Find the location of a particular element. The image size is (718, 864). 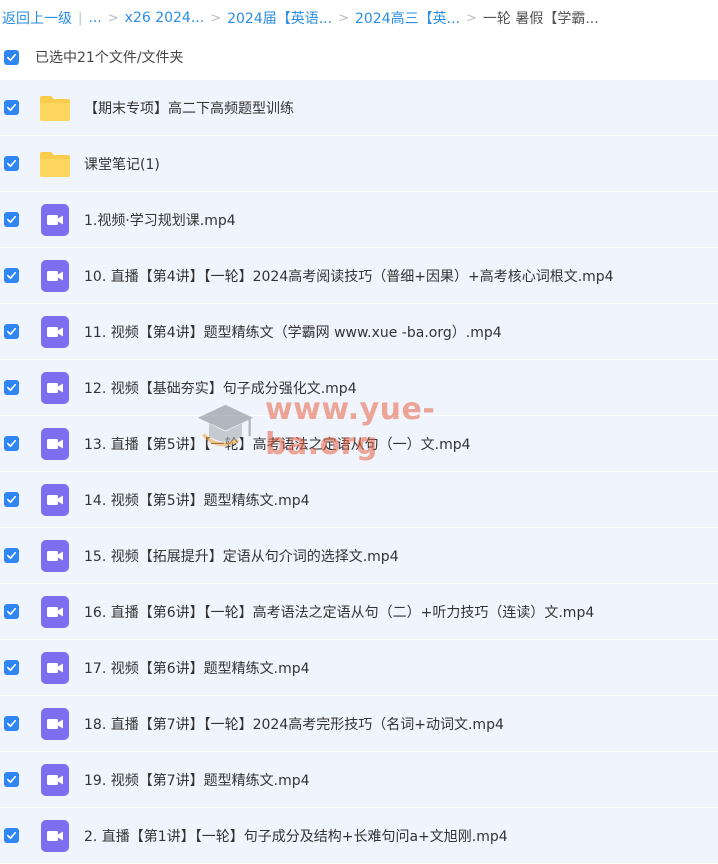

selection-count: 已选中21个文件/文件夹 is located at coordinates (109, 58).